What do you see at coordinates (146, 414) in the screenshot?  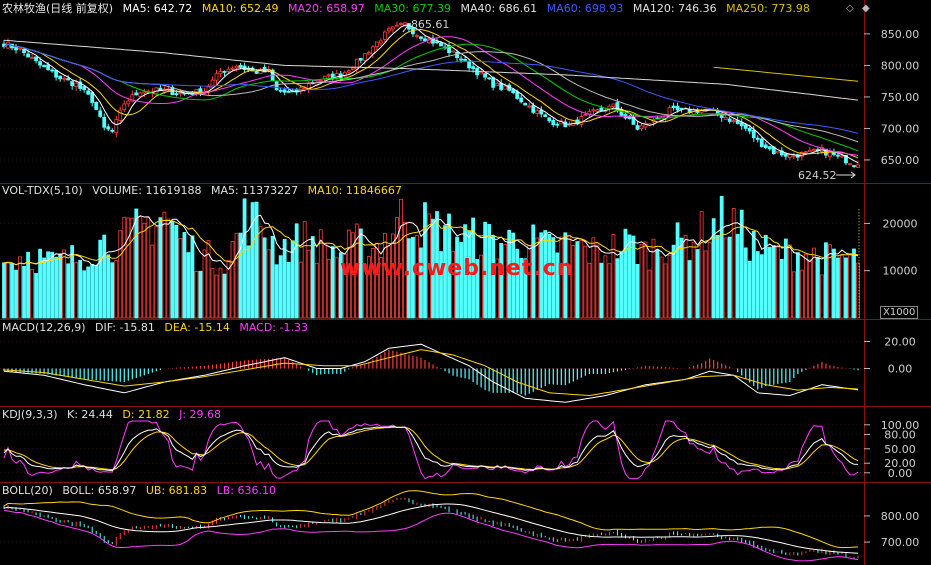 I see `kdj-d: D: 21.82` at bounding box center [146, 414].